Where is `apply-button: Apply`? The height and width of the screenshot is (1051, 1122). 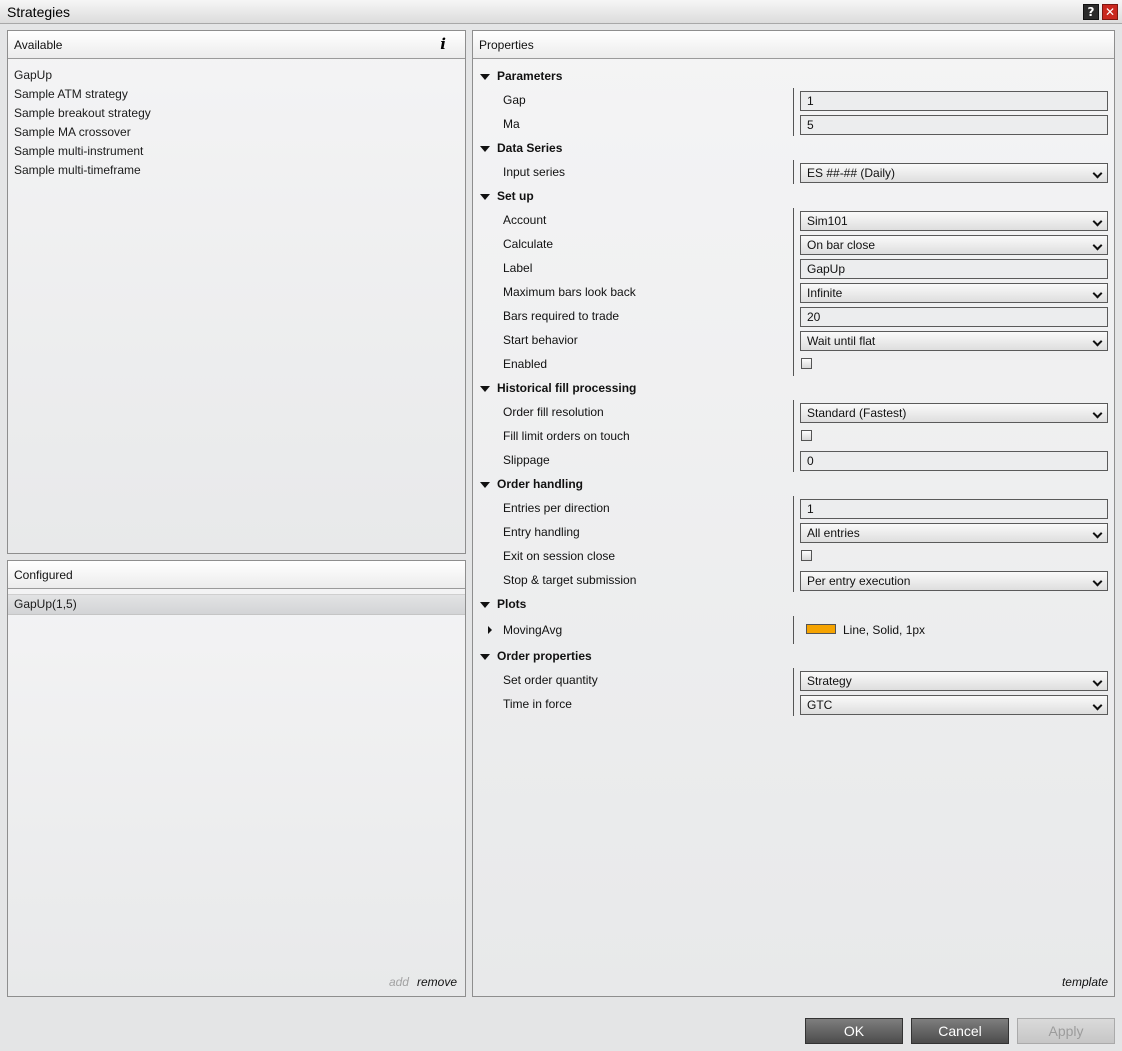
apply-button: Apply is located at coordinates (1066, 1031).